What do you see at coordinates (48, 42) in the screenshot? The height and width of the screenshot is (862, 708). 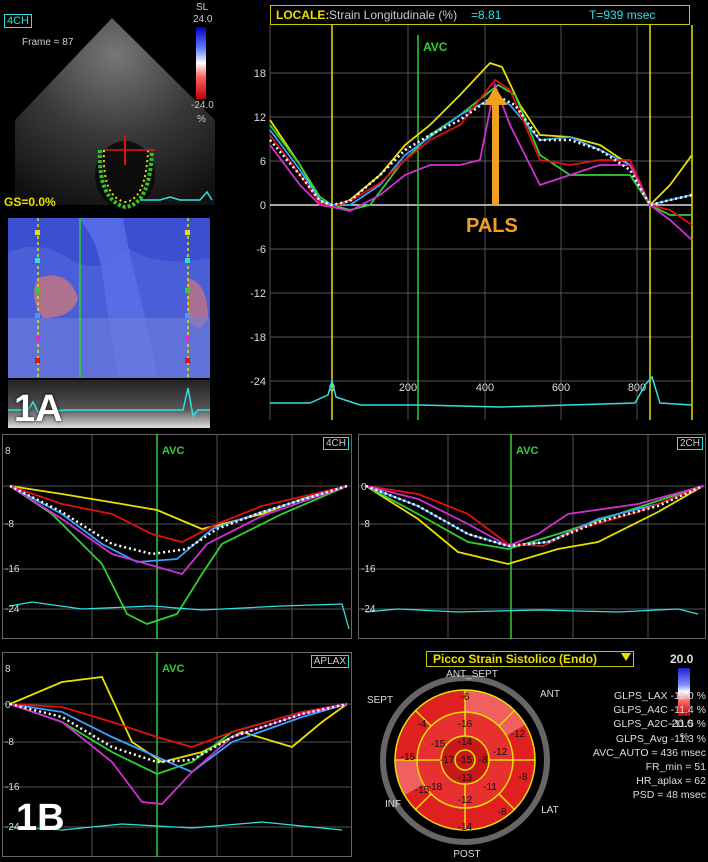 I see `frame-label: Frame = 87` at bounding box center [48, 42].